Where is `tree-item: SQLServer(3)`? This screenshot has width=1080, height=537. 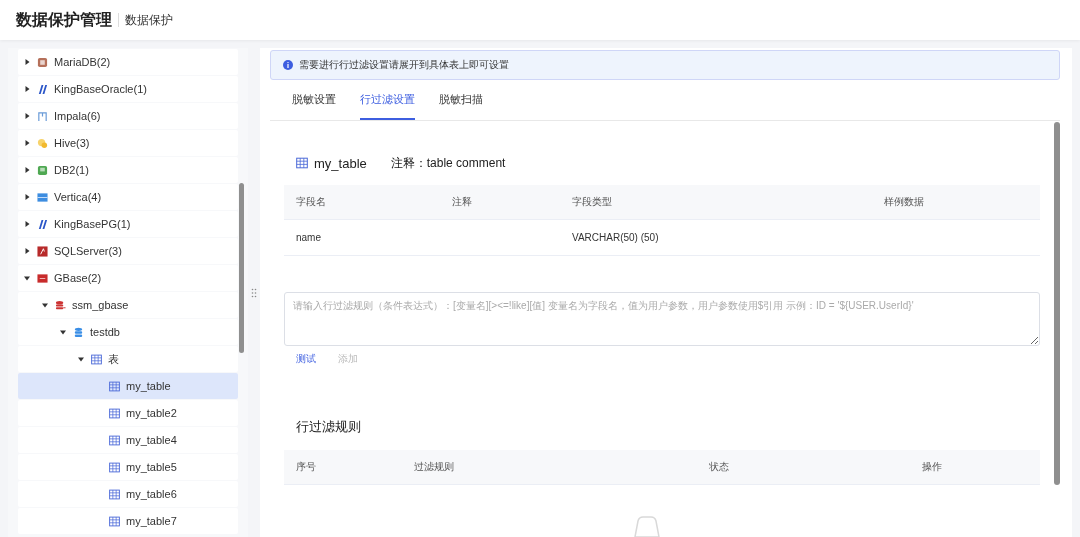
tree-item: SQLServer(3) is located at coordinates (128, 251).